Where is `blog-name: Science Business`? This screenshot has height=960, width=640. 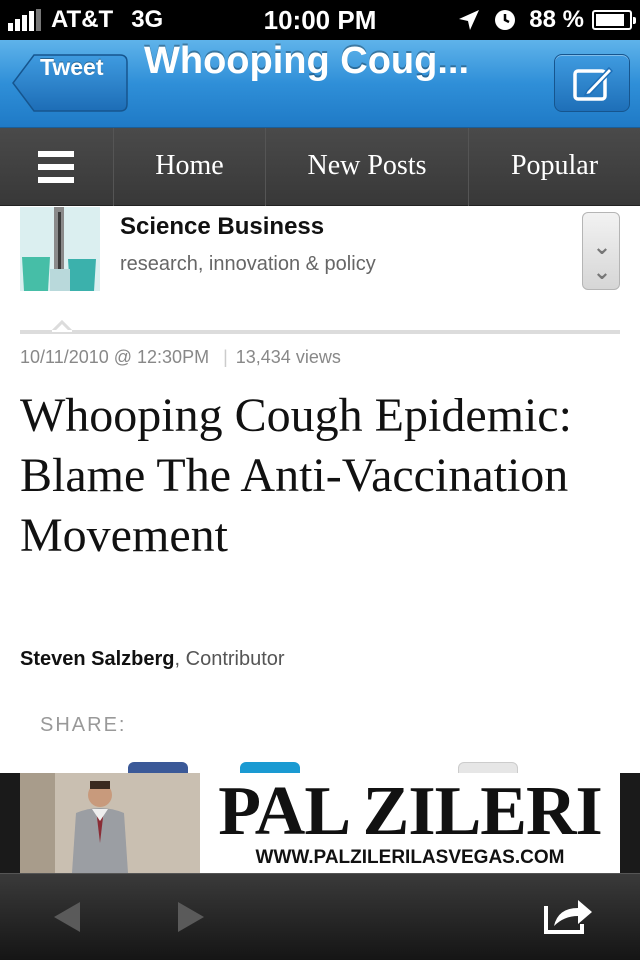
blog-name: Science Business is located at coordinates (222, 227).